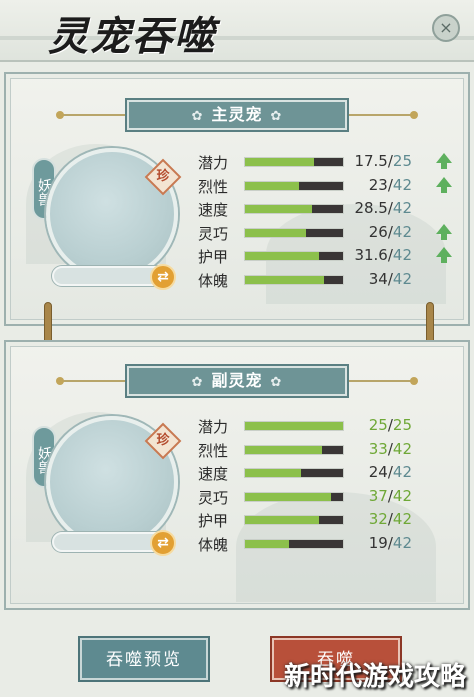 Image resolution: width=474 pixels, height=697 pixels. I want to click on stat-value: 31.6/42, so click(383, 255).